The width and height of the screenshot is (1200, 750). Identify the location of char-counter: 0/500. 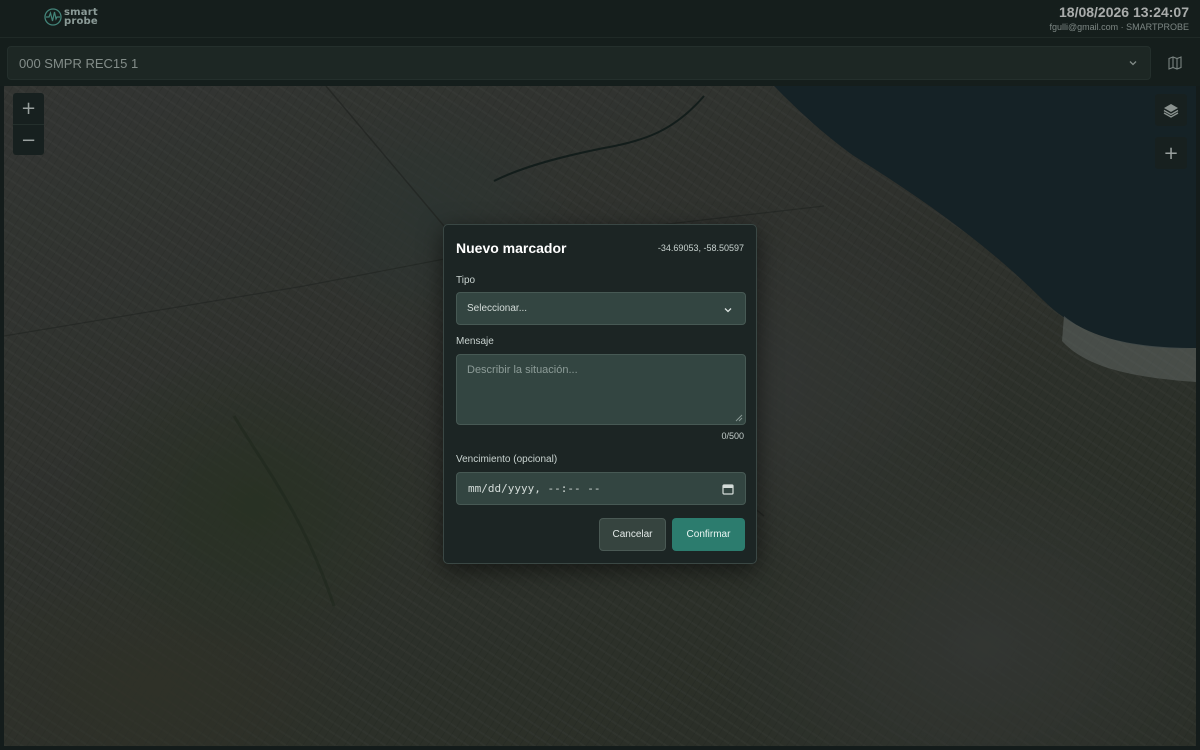
(732, 436).